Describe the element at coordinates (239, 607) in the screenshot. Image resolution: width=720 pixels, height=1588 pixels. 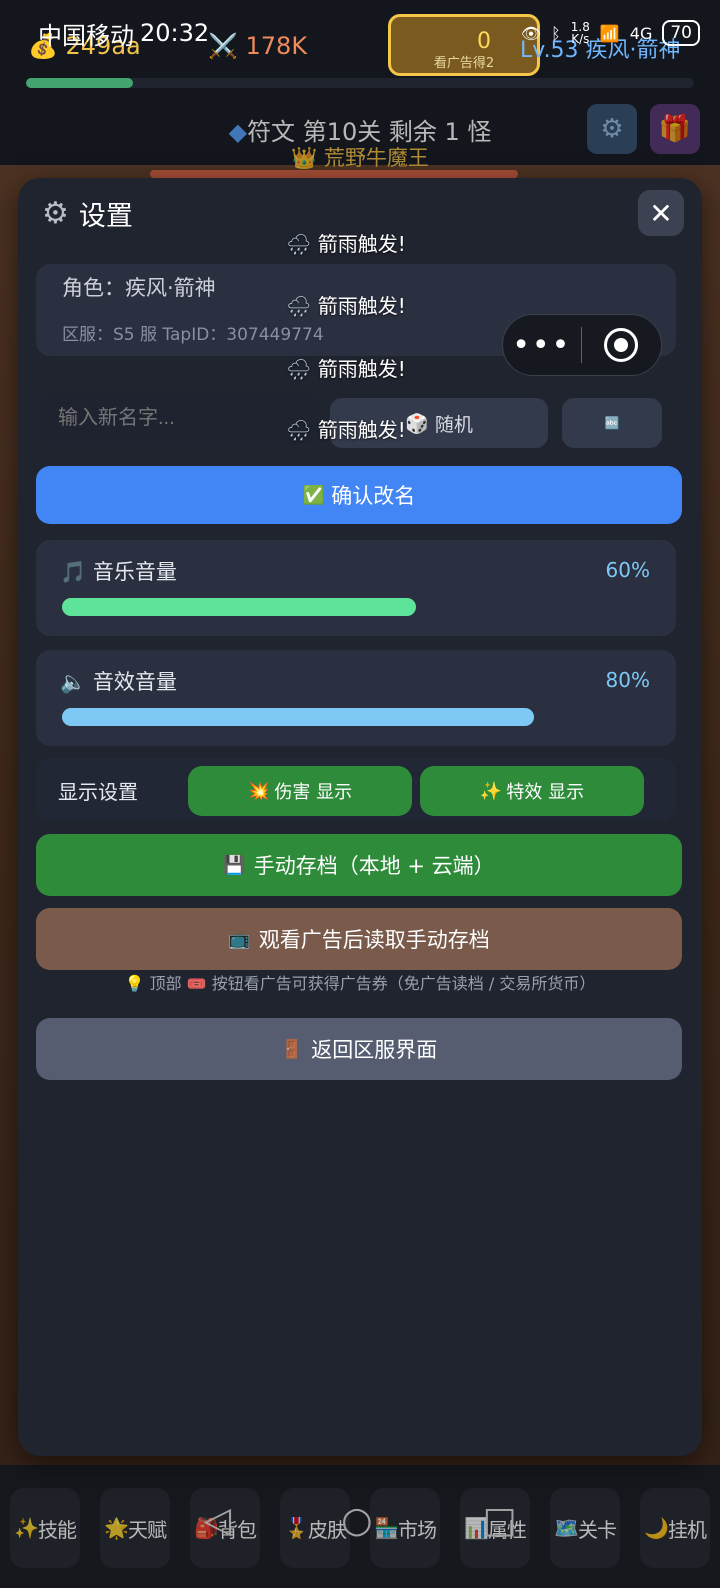
I see `music-volume-fill` at that location.